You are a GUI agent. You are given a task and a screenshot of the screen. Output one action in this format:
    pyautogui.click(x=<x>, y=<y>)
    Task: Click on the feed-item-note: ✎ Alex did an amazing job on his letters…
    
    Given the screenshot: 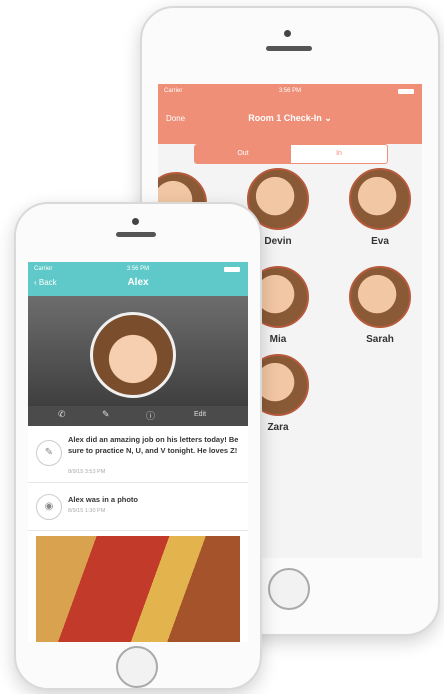 What is the action you would take?
    pyautogui.click(x=138, y=455)
    